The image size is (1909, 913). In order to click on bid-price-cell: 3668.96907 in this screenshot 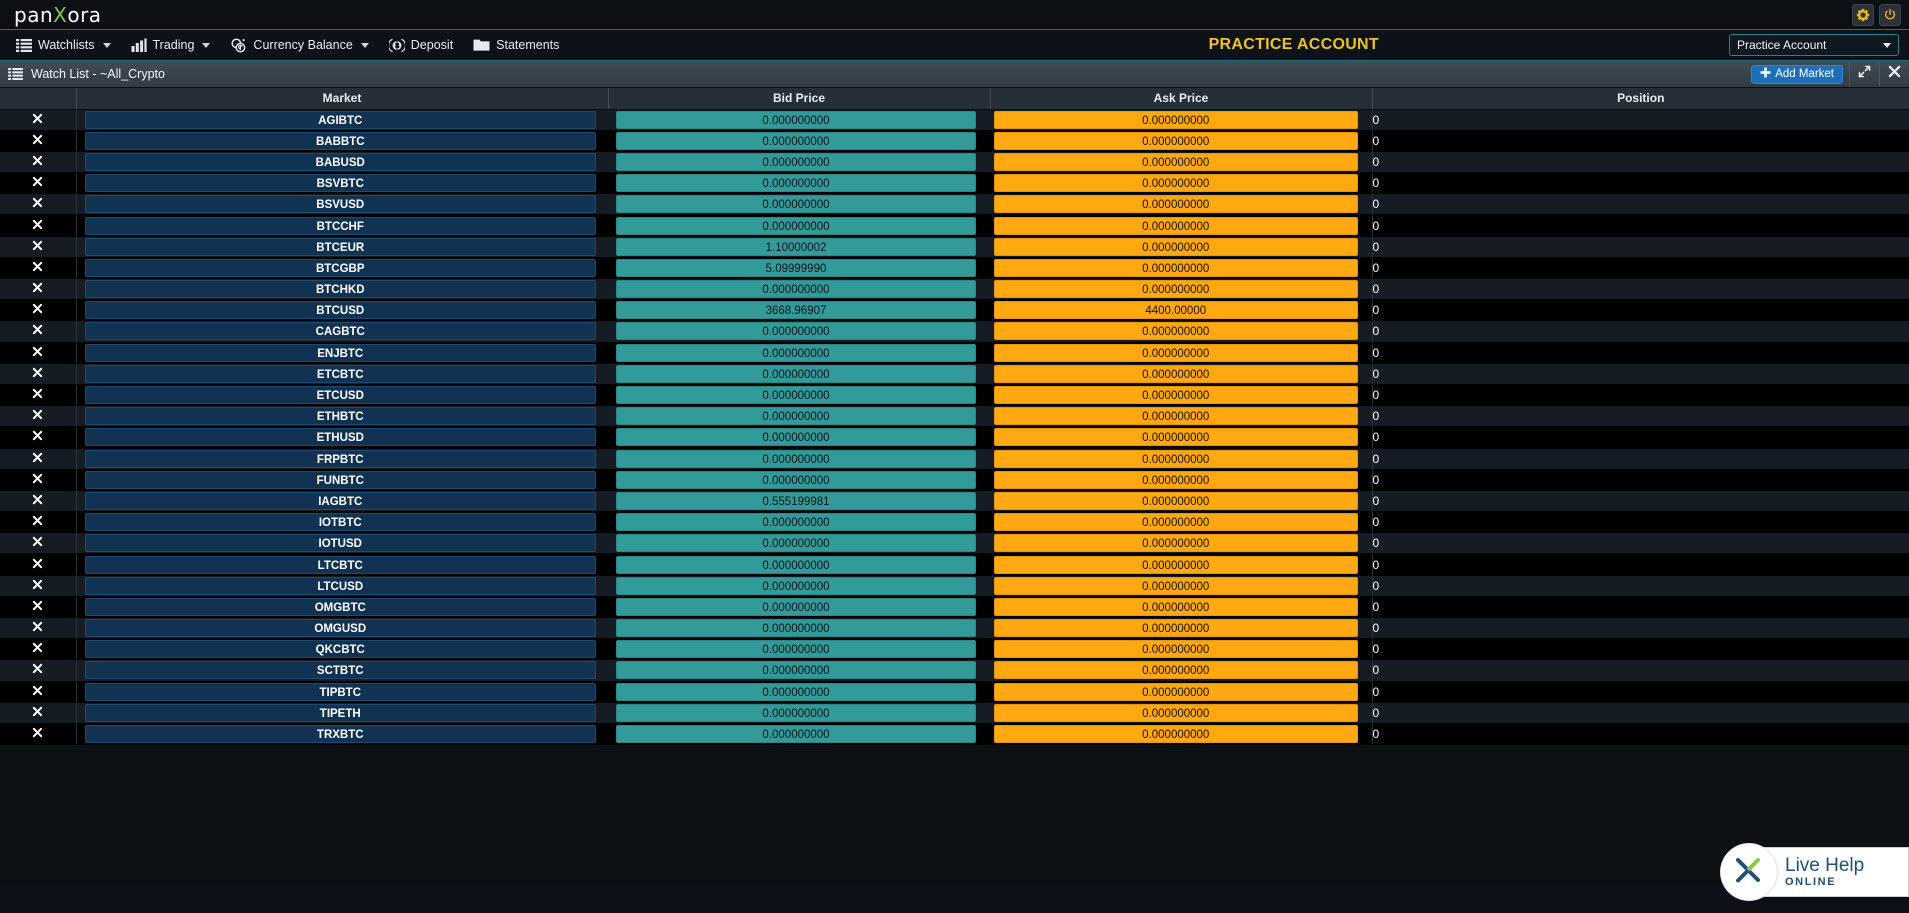, I will do `click(799, 310)`.